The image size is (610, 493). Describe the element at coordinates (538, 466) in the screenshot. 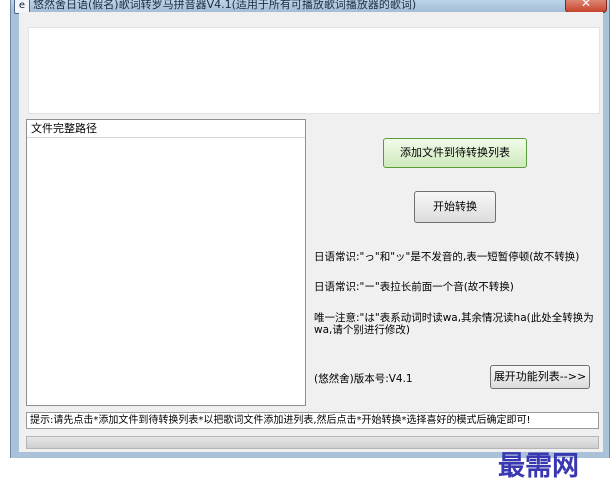

I see `watermark-logo: 最需网` at that location.